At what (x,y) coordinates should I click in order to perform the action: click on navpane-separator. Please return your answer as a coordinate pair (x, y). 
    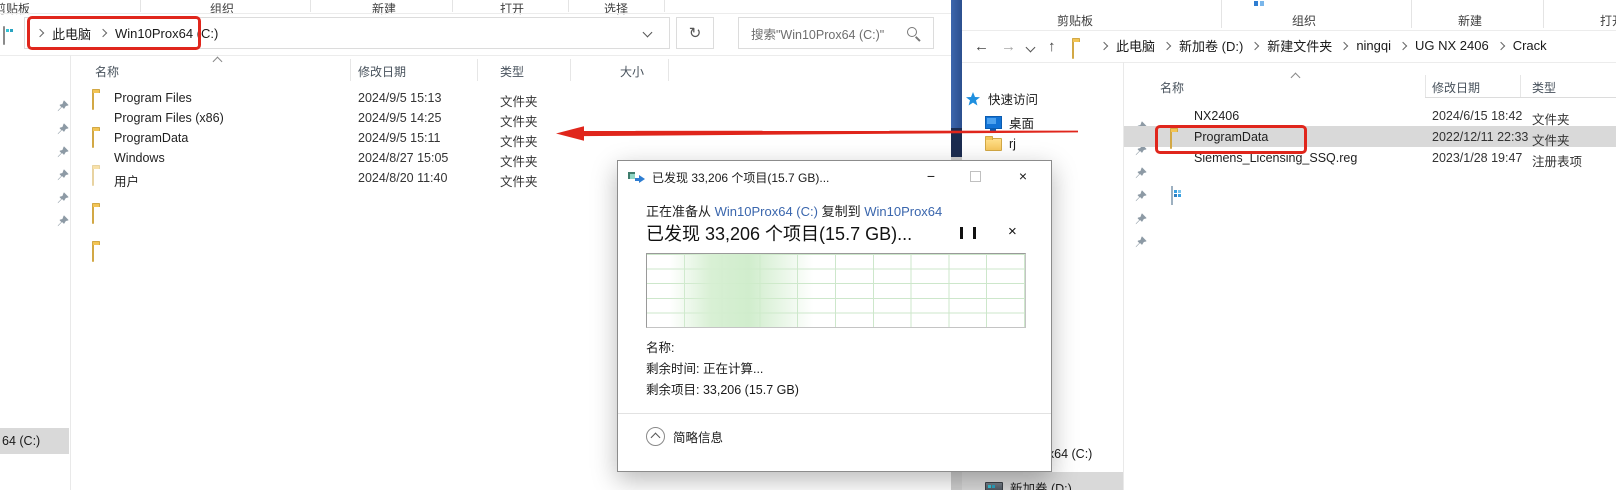
    Looking at the image, I should click on (70, 272).